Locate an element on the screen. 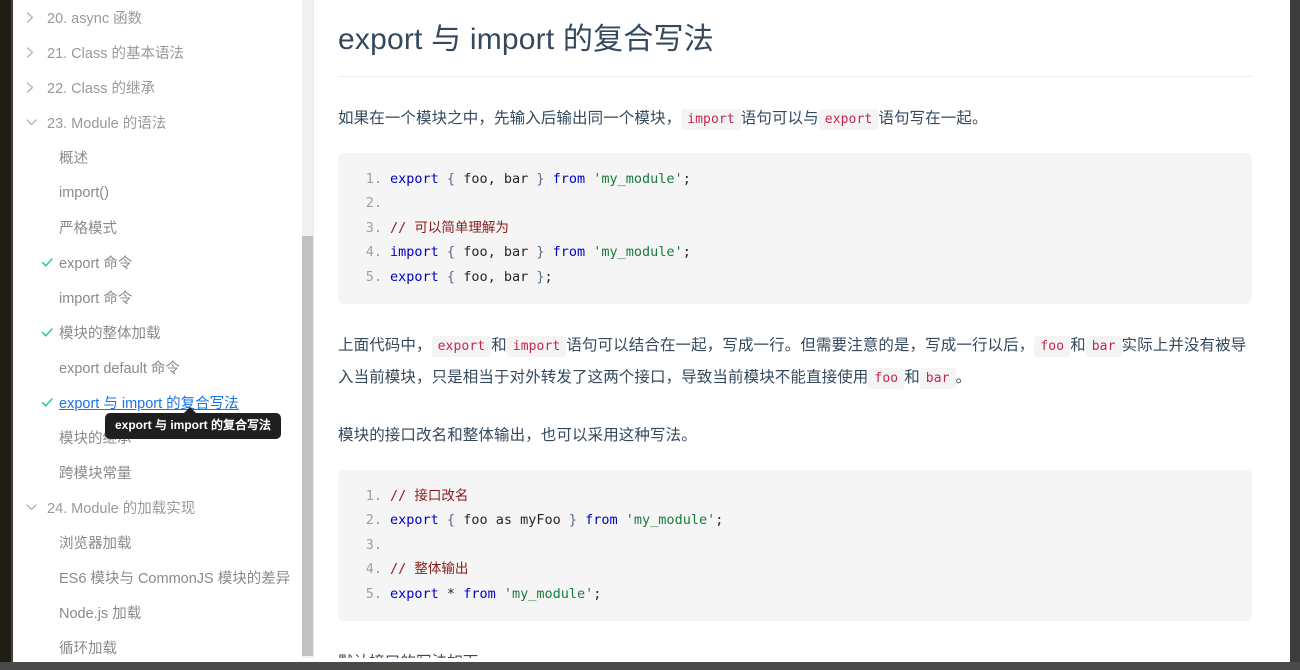 The height and width of the screenshot is (670, 1300). sidebar-item-label: import() is located at coordinates (84, 192).